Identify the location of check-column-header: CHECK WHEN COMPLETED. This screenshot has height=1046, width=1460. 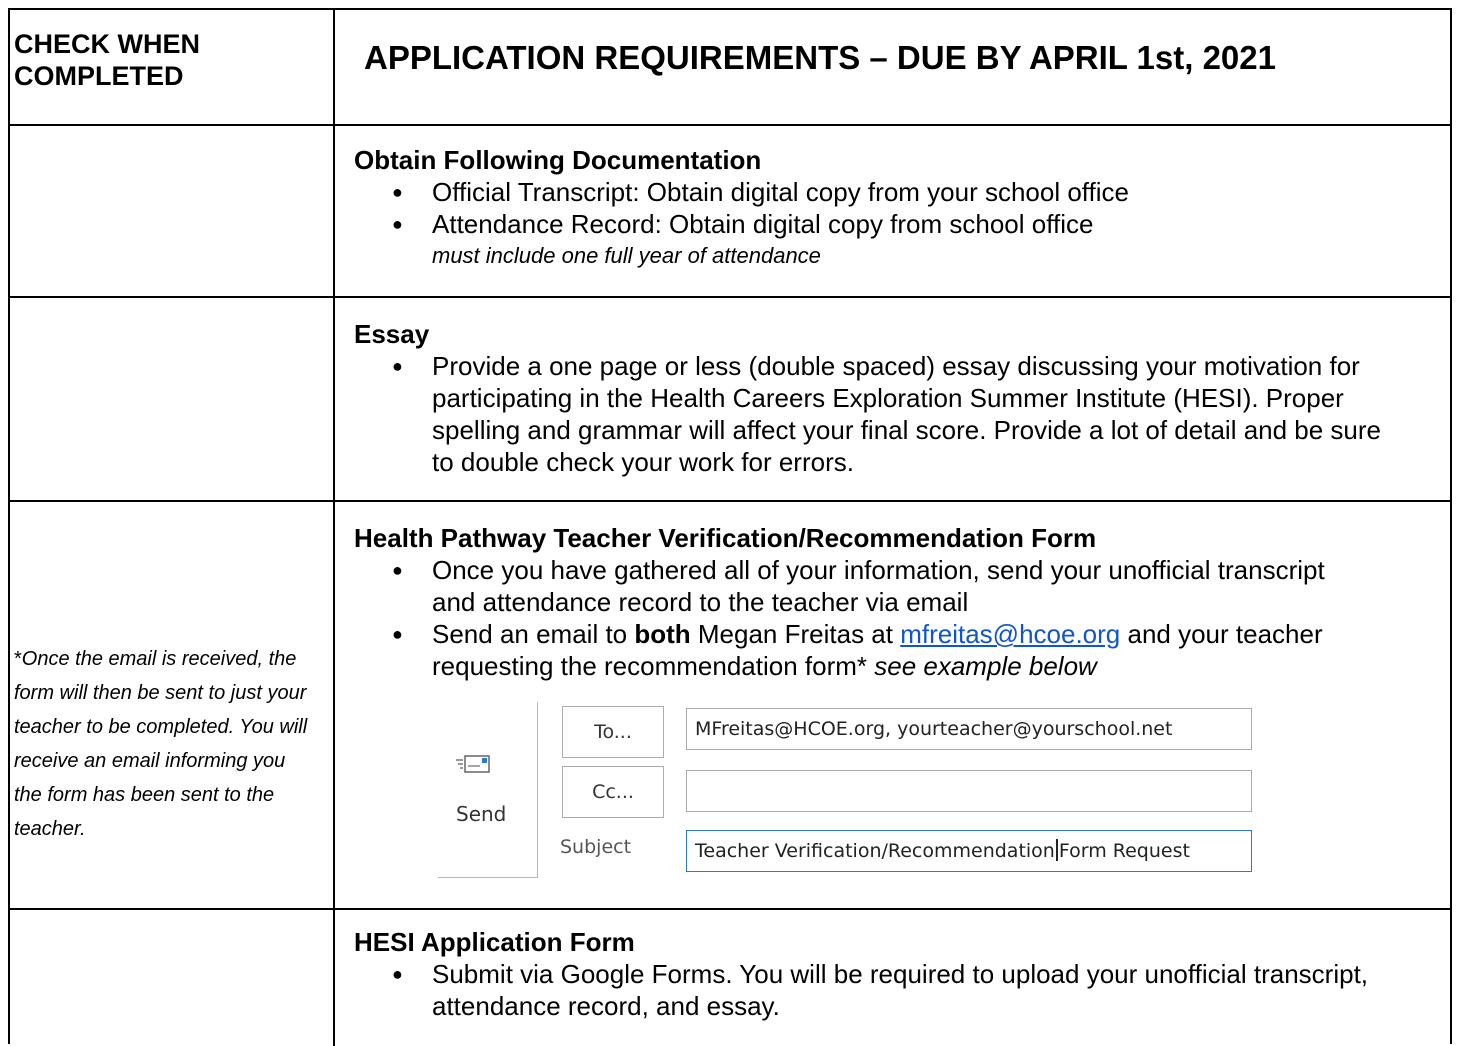
(107, 60).